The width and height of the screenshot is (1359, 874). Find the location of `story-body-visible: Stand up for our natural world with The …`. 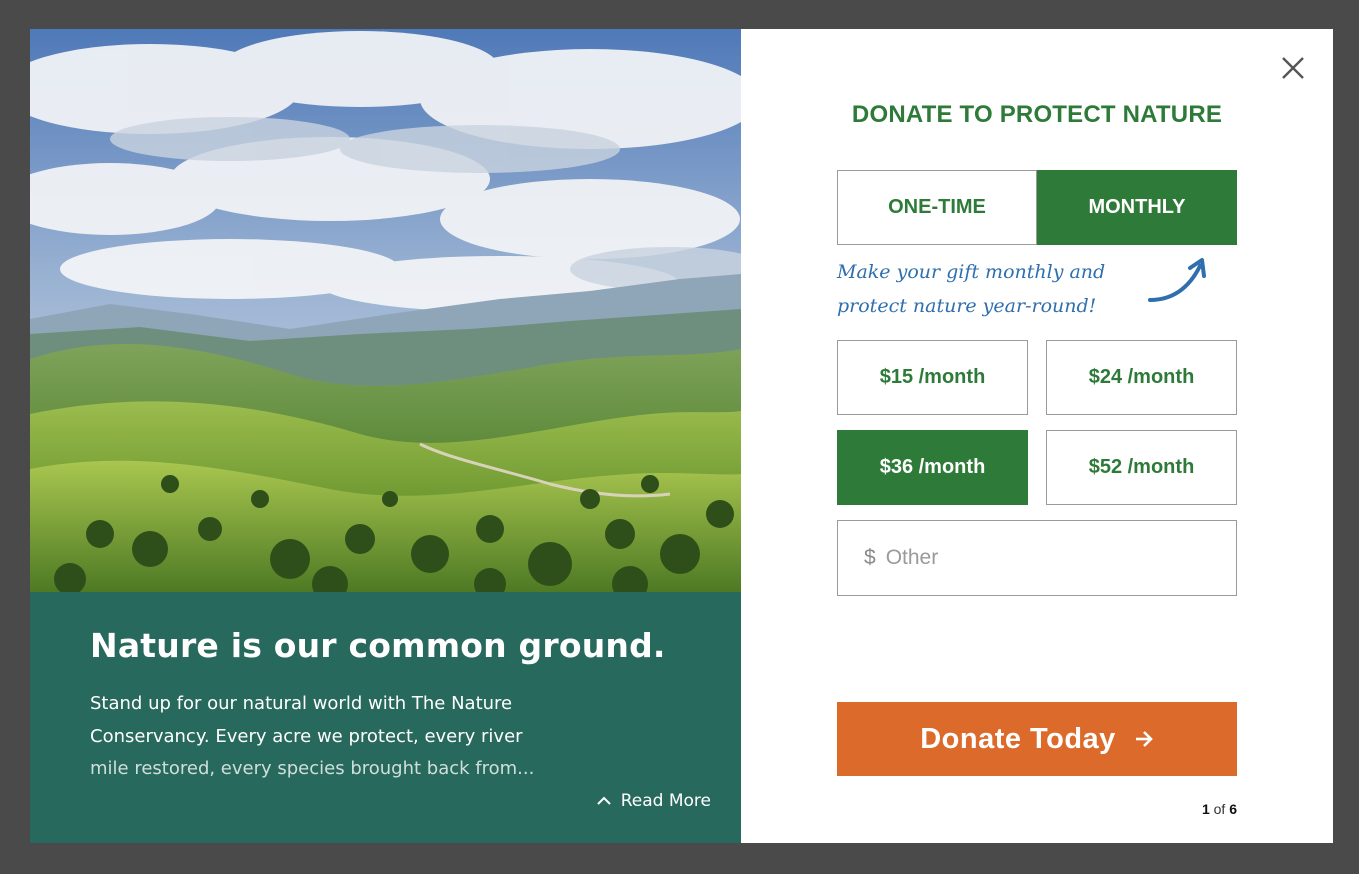

story-body-visible: Stand up for our natural world with The … is located at coordinates (306, 720).